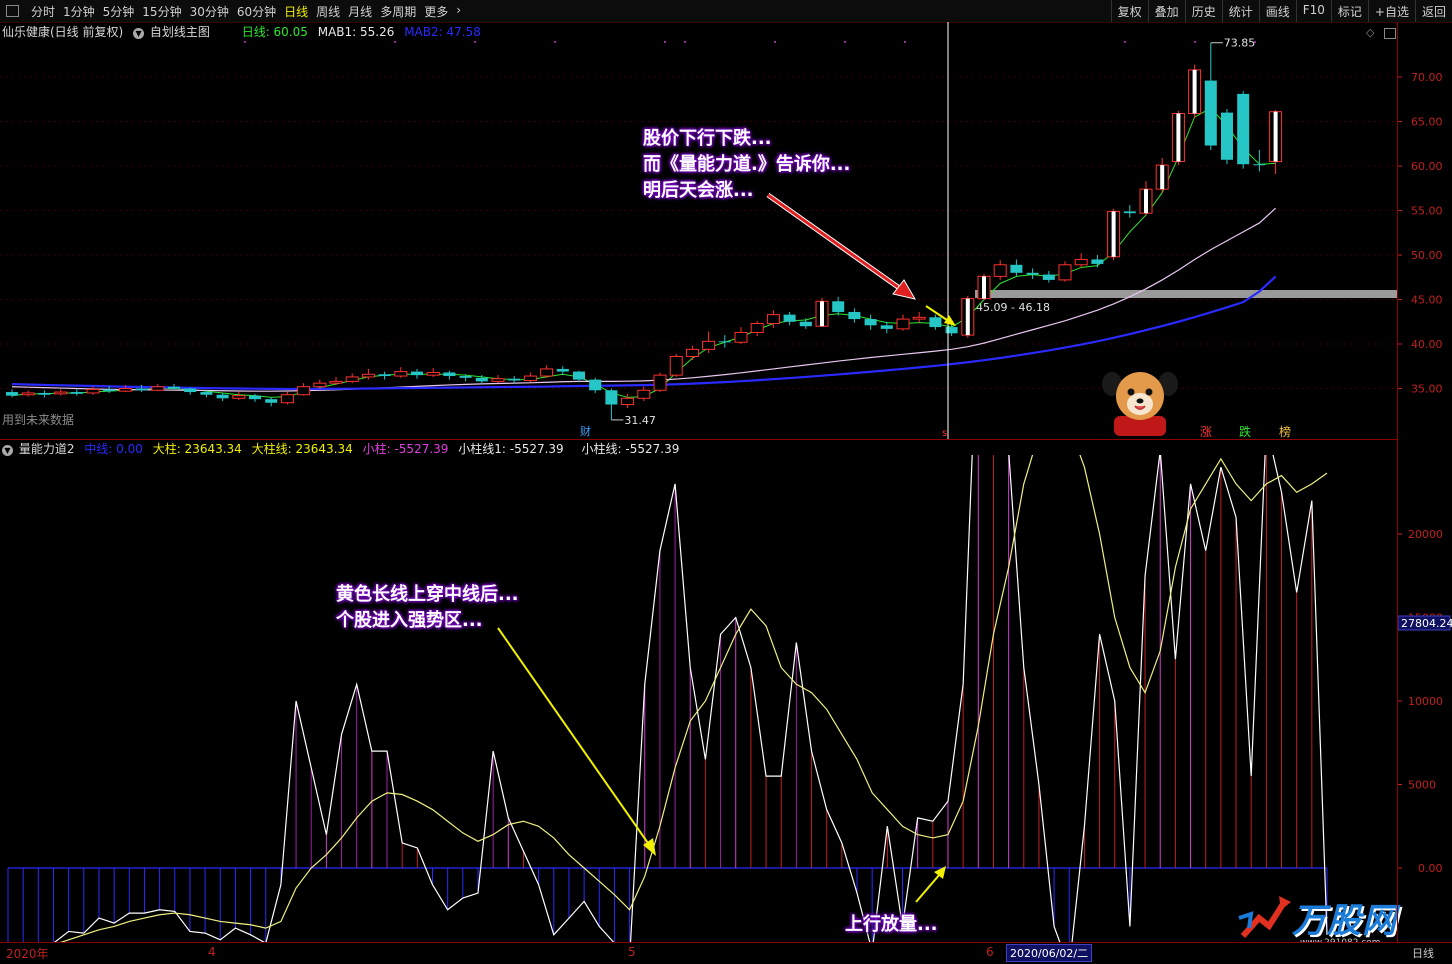 Image resolution: width=1452 pixels, height=964 pixels. I want to click on period-tab: 30分钟, so click(209, 11).